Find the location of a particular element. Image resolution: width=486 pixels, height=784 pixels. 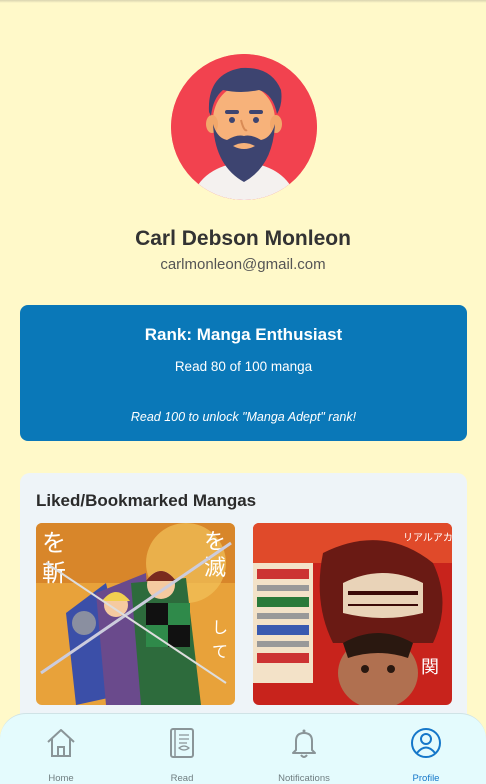

avatar is located at coordinates (244, 127).